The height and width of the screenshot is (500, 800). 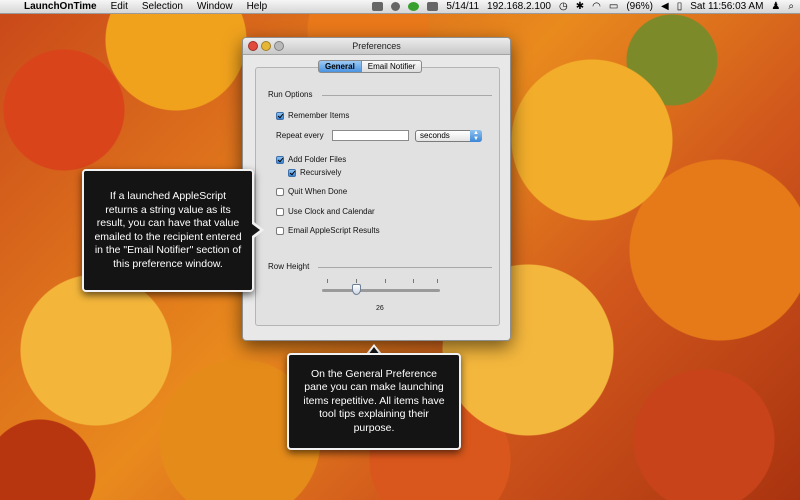 I want to click on row-height-separator, so click(x=405, y=267).